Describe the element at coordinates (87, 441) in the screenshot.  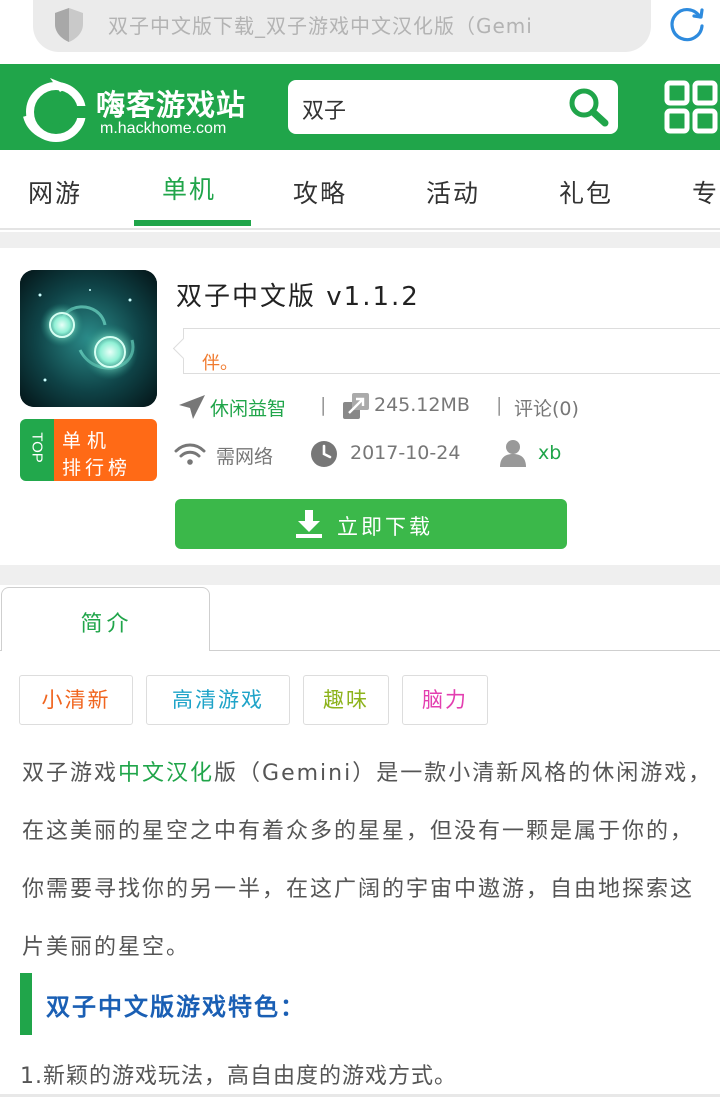
I see `badge-line1: 单机` at that location.